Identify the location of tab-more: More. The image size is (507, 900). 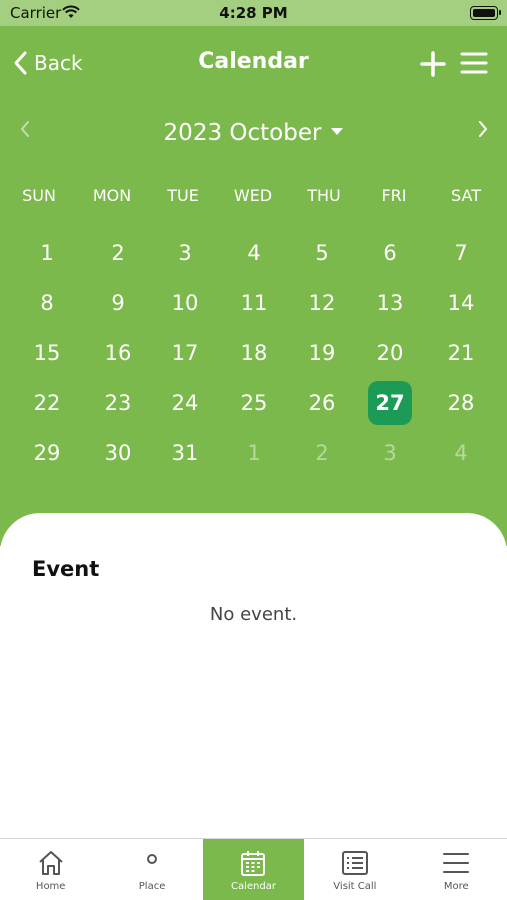
(456, 869).